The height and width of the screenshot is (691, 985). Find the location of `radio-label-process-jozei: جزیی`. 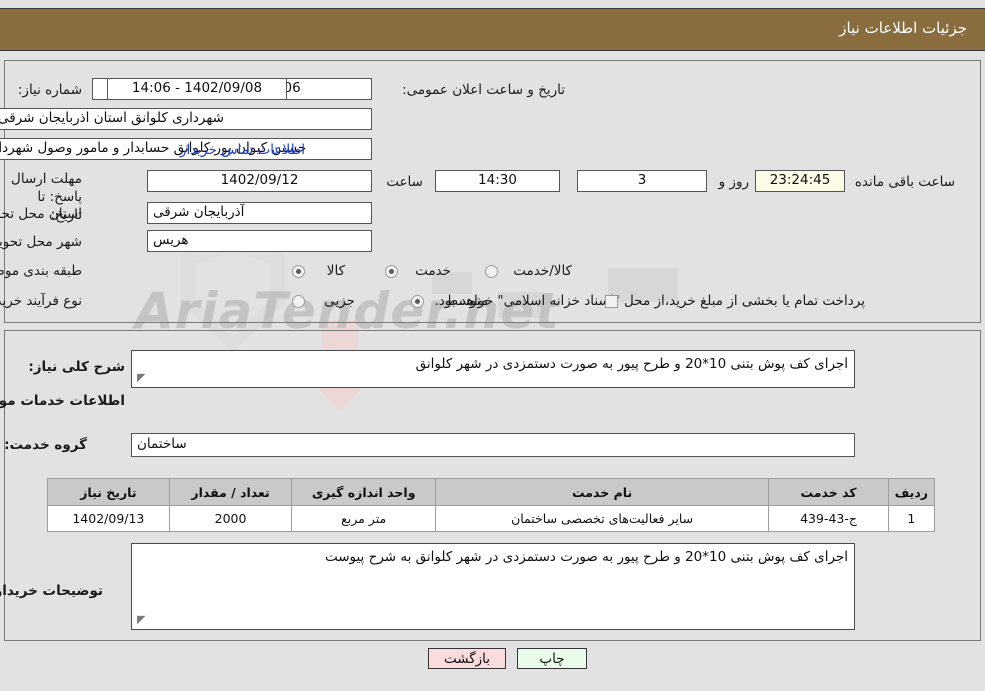

radio-label-process-jozei: جزیی is located at coordinates (339, 301).